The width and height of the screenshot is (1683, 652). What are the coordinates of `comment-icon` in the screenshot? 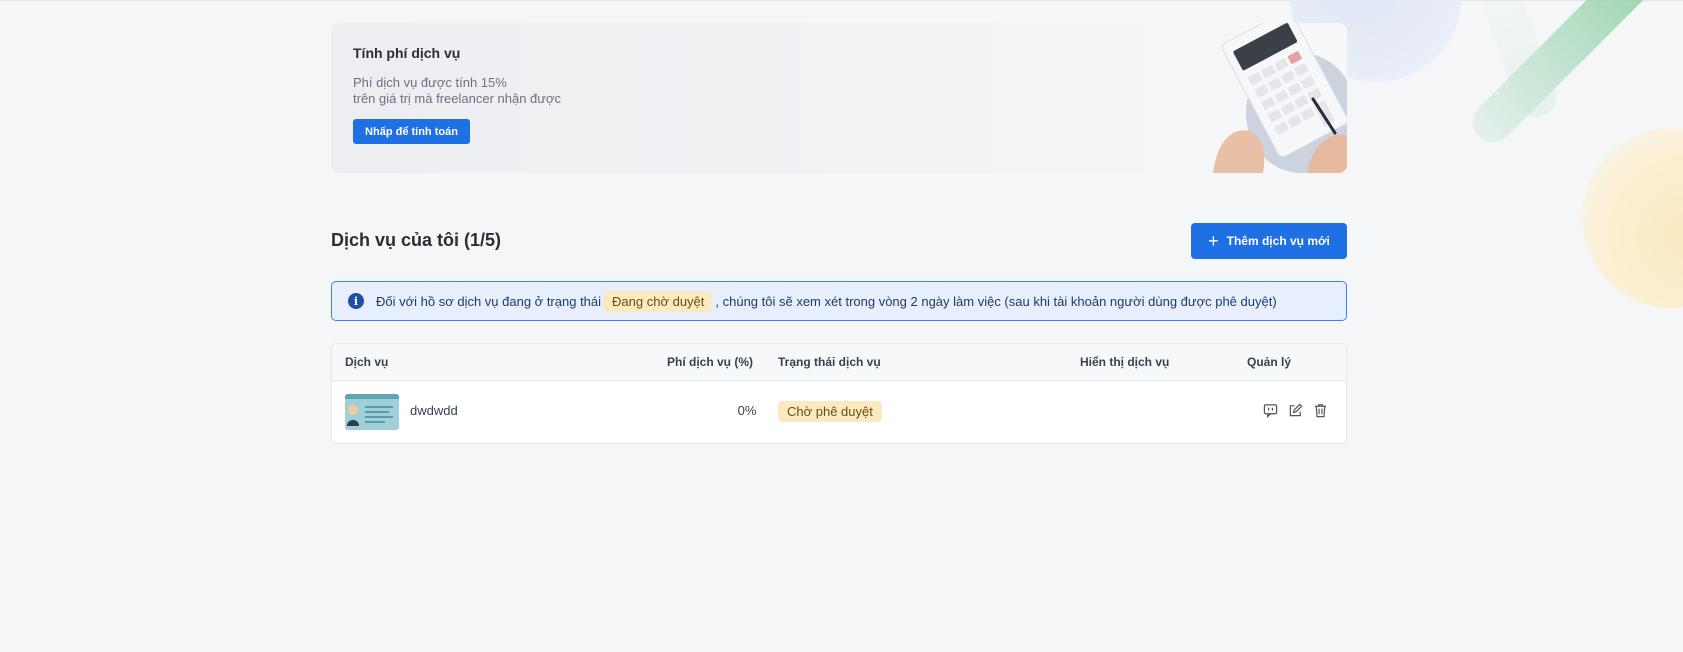 It's located at (1270, 410).